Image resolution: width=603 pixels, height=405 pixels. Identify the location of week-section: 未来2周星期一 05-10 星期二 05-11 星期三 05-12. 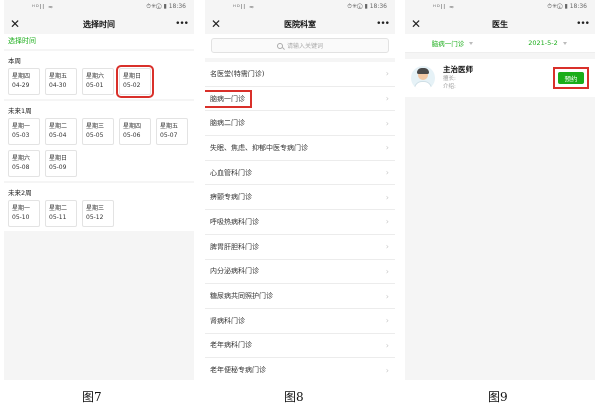
(99, 207).